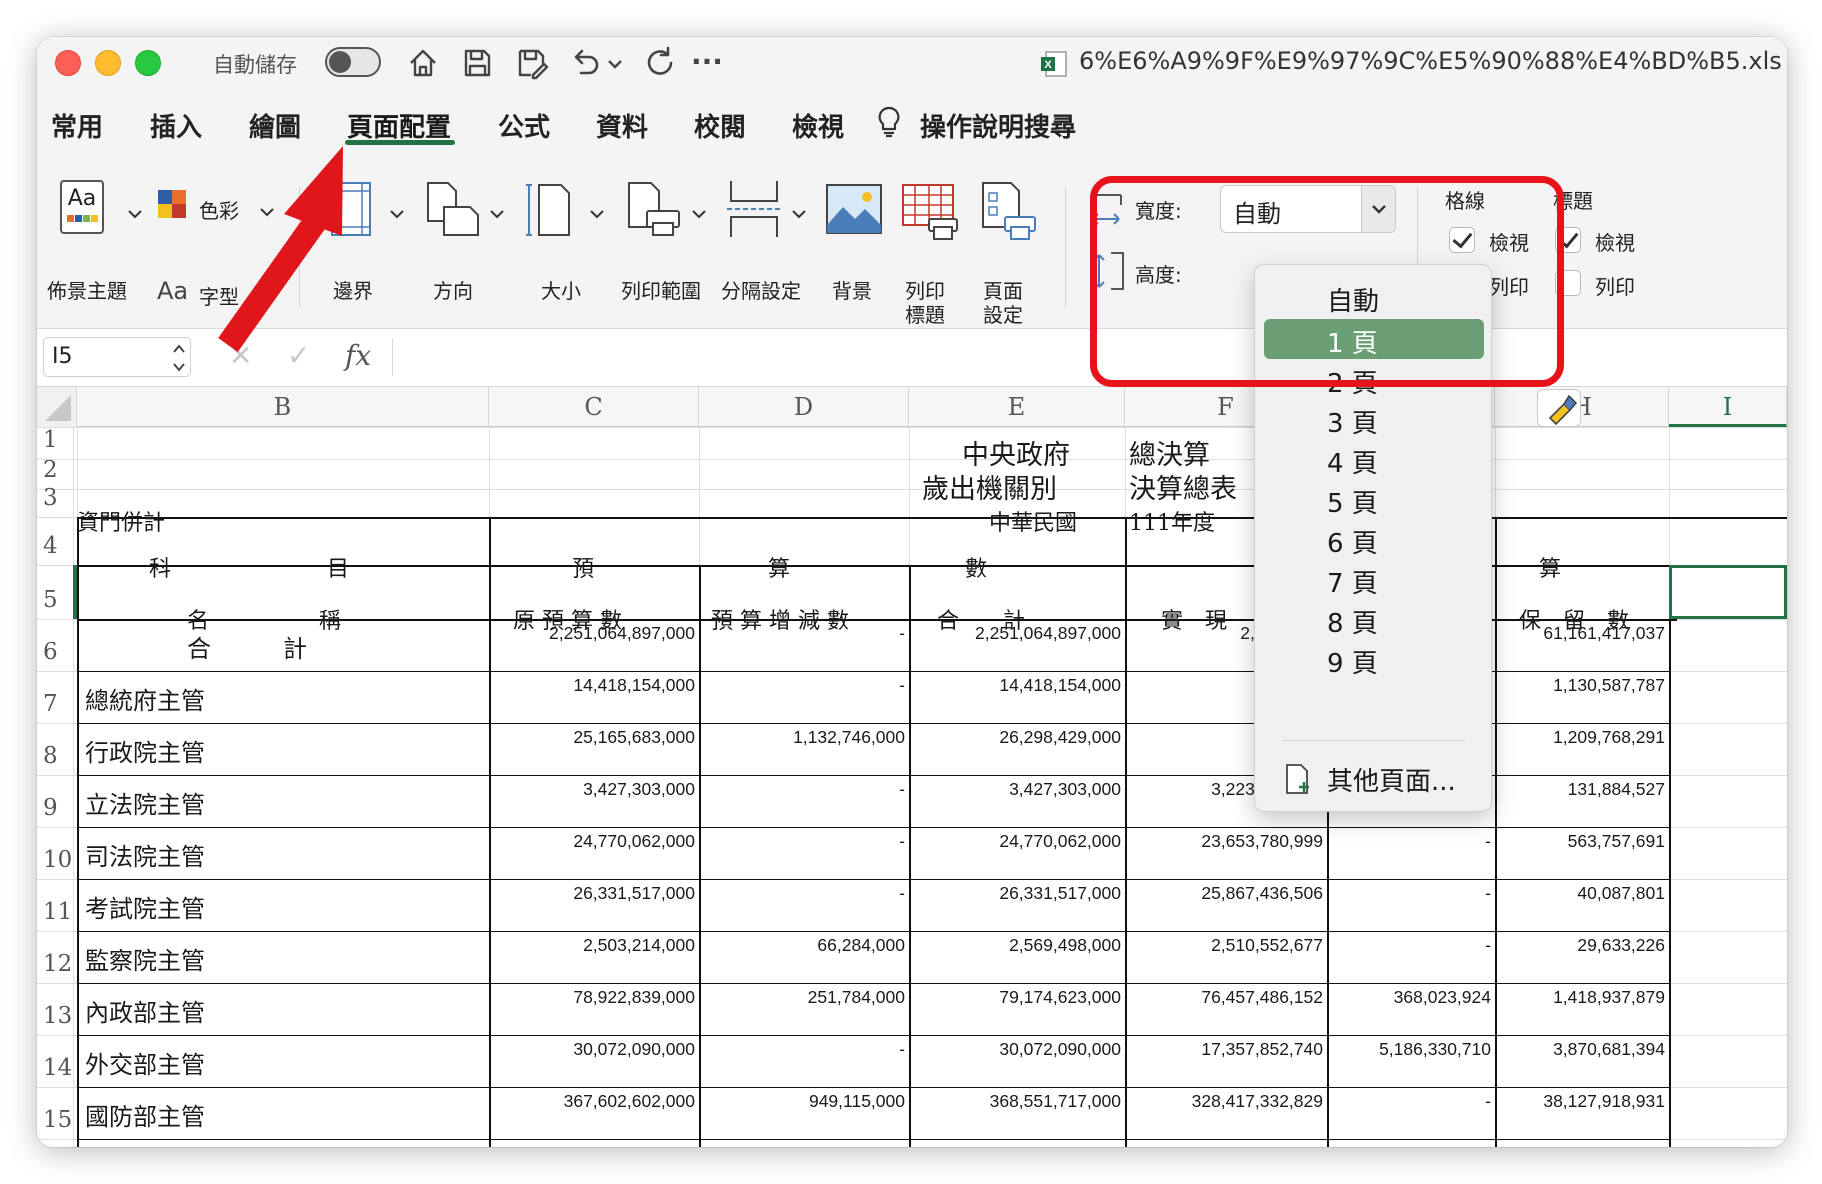  What do you see at coordinates (1373, 499) in the screenshot?
I see `menu-item-5-pages: 5 頁` at bounding box center [1373, 499].